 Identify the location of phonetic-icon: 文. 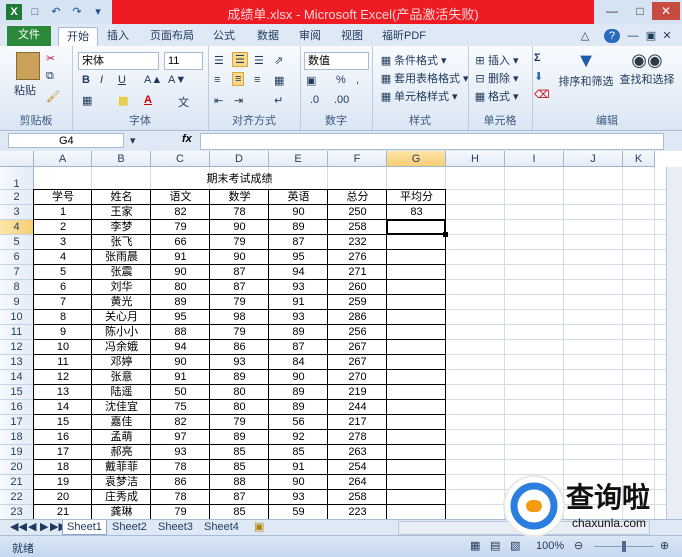
(183, 102).